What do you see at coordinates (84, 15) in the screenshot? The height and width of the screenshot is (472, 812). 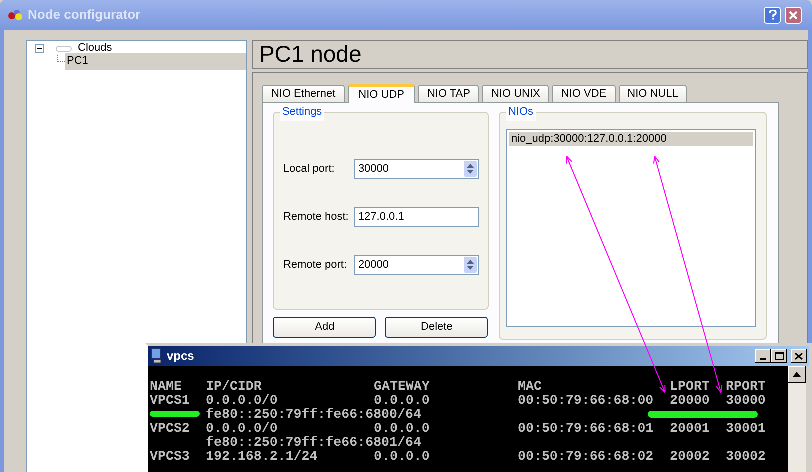 I see `window-title: Node configurator` at bounding box center [84, 15].